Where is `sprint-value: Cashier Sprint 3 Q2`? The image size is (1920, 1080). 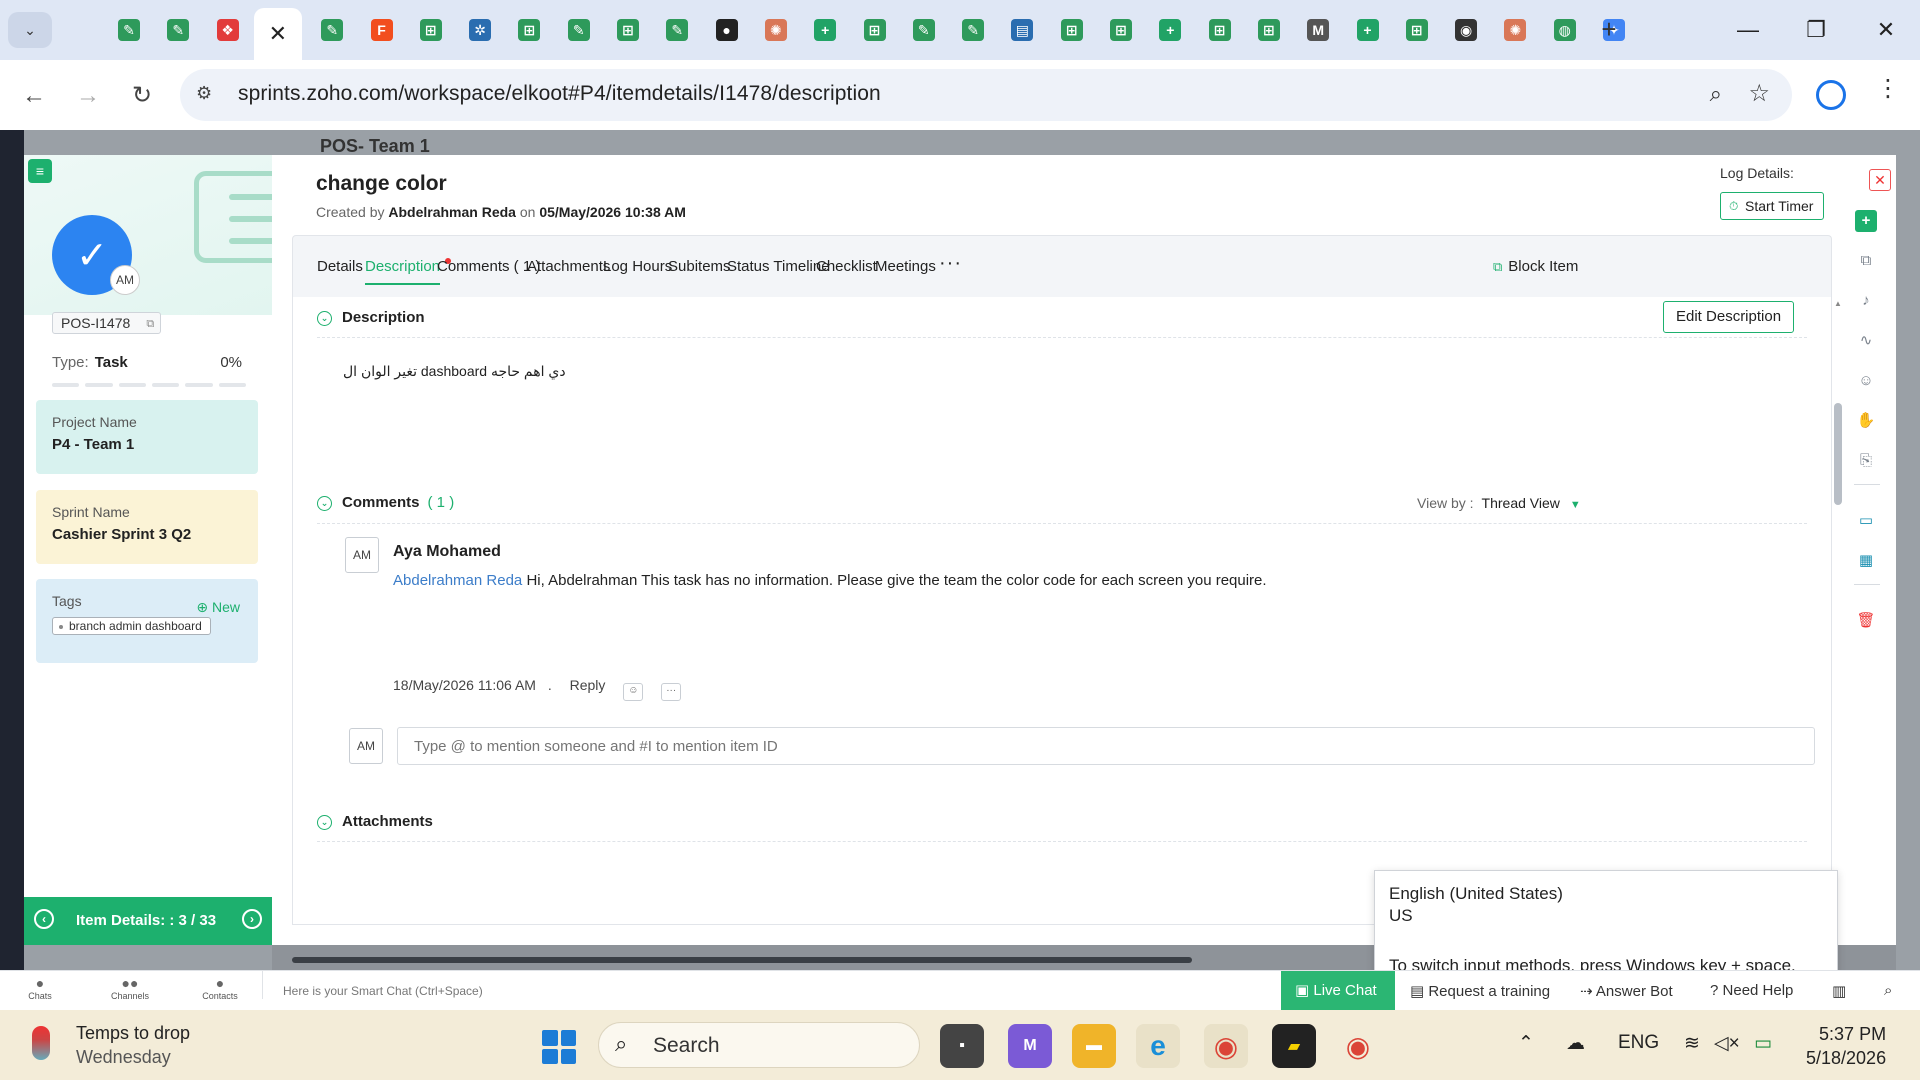
sprint-value: Cashier Sprint 3 Q2 is located at coordinates (147, 534).